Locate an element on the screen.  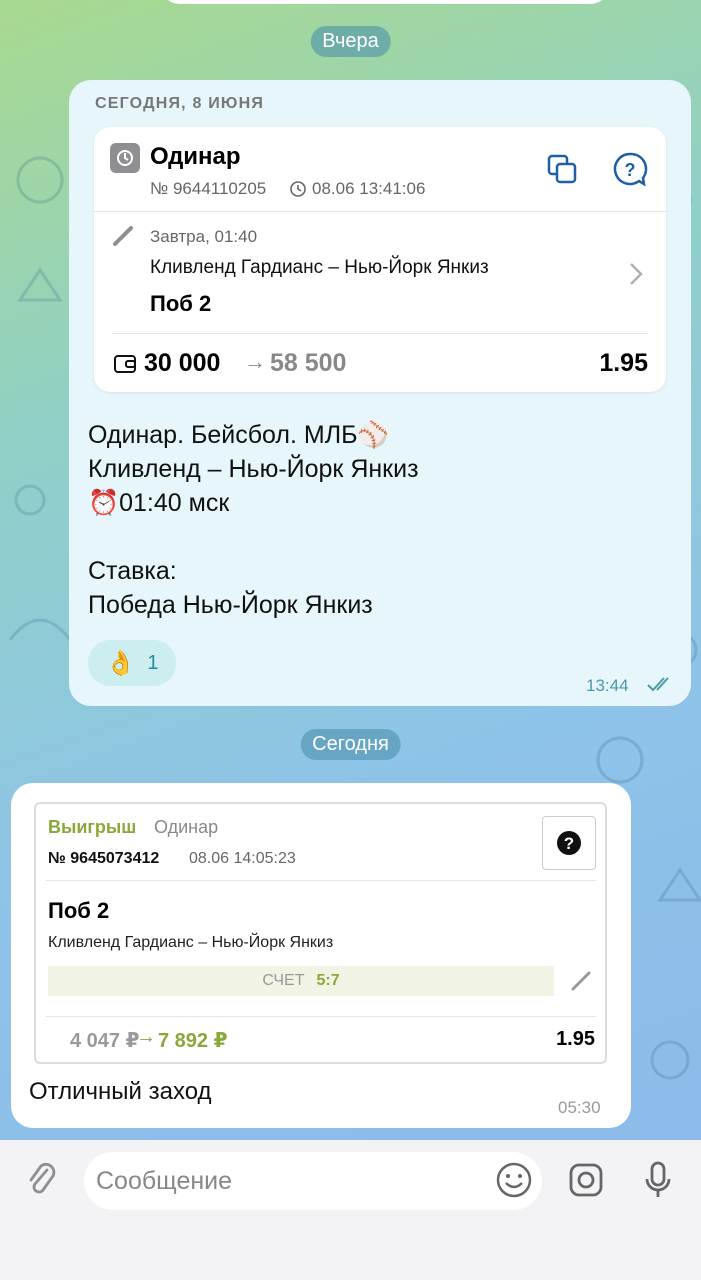
message-line is located at coordinates (253, 537).